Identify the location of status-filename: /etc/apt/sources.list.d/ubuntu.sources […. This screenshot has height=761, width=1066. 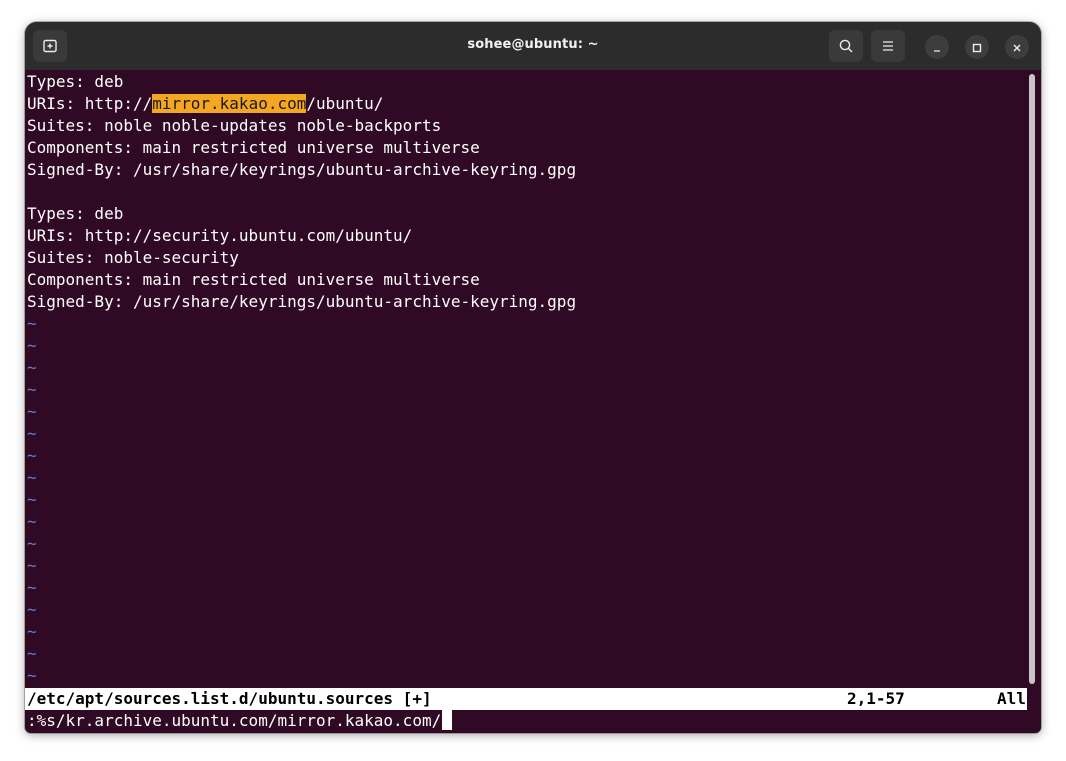
(229, 698).